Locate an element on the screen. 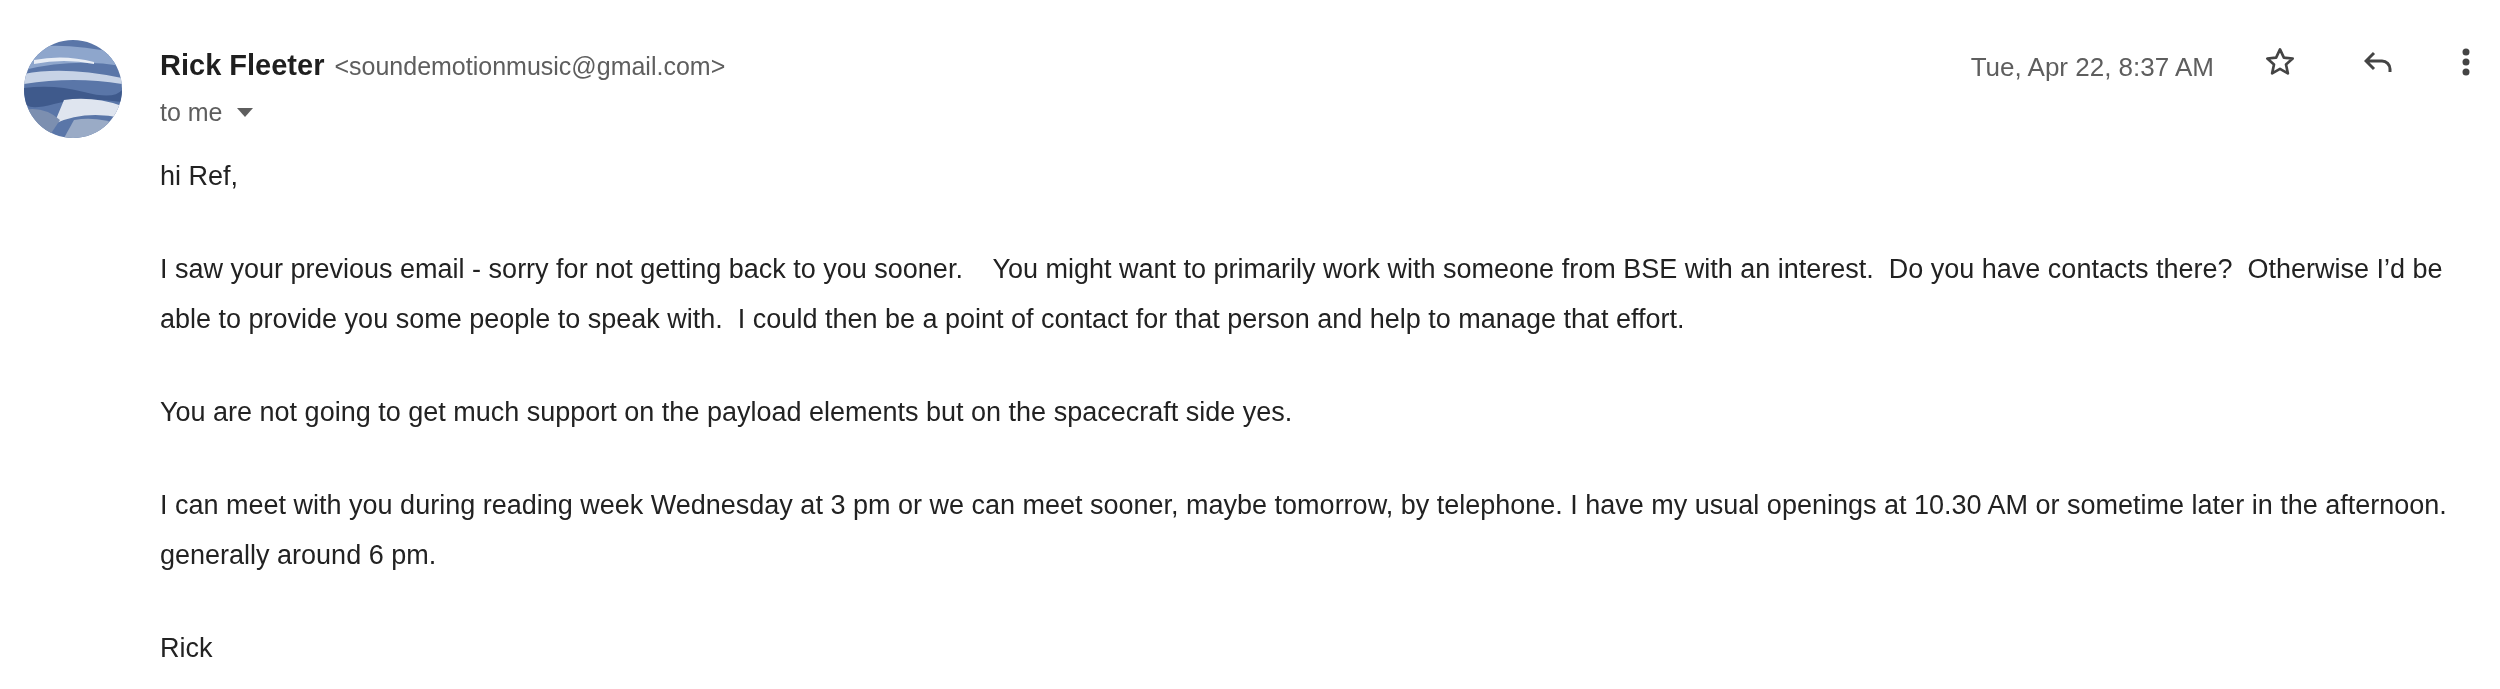 This screenshot has height=689, width=2500. sender-name: Rick Fleeter is located at coordinates (242, 65).